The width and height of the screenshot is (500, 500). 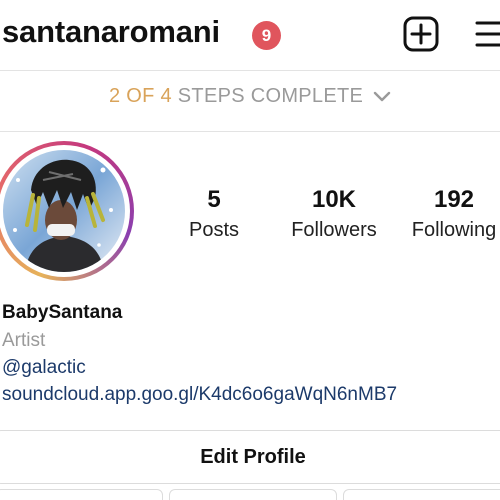 What do you see at coordinates (334, 215) in the screenshot?
I see `followers-stat: 10K Followers` at bounding box center [334, 215].